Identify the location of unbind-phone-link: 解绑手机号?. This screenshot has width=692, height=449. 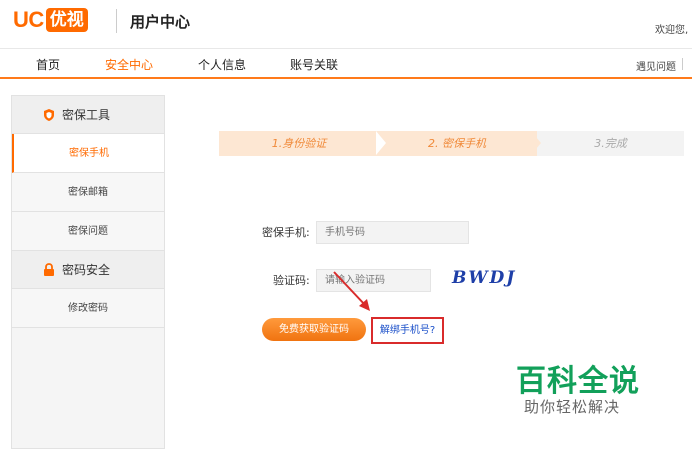
(407, 330).